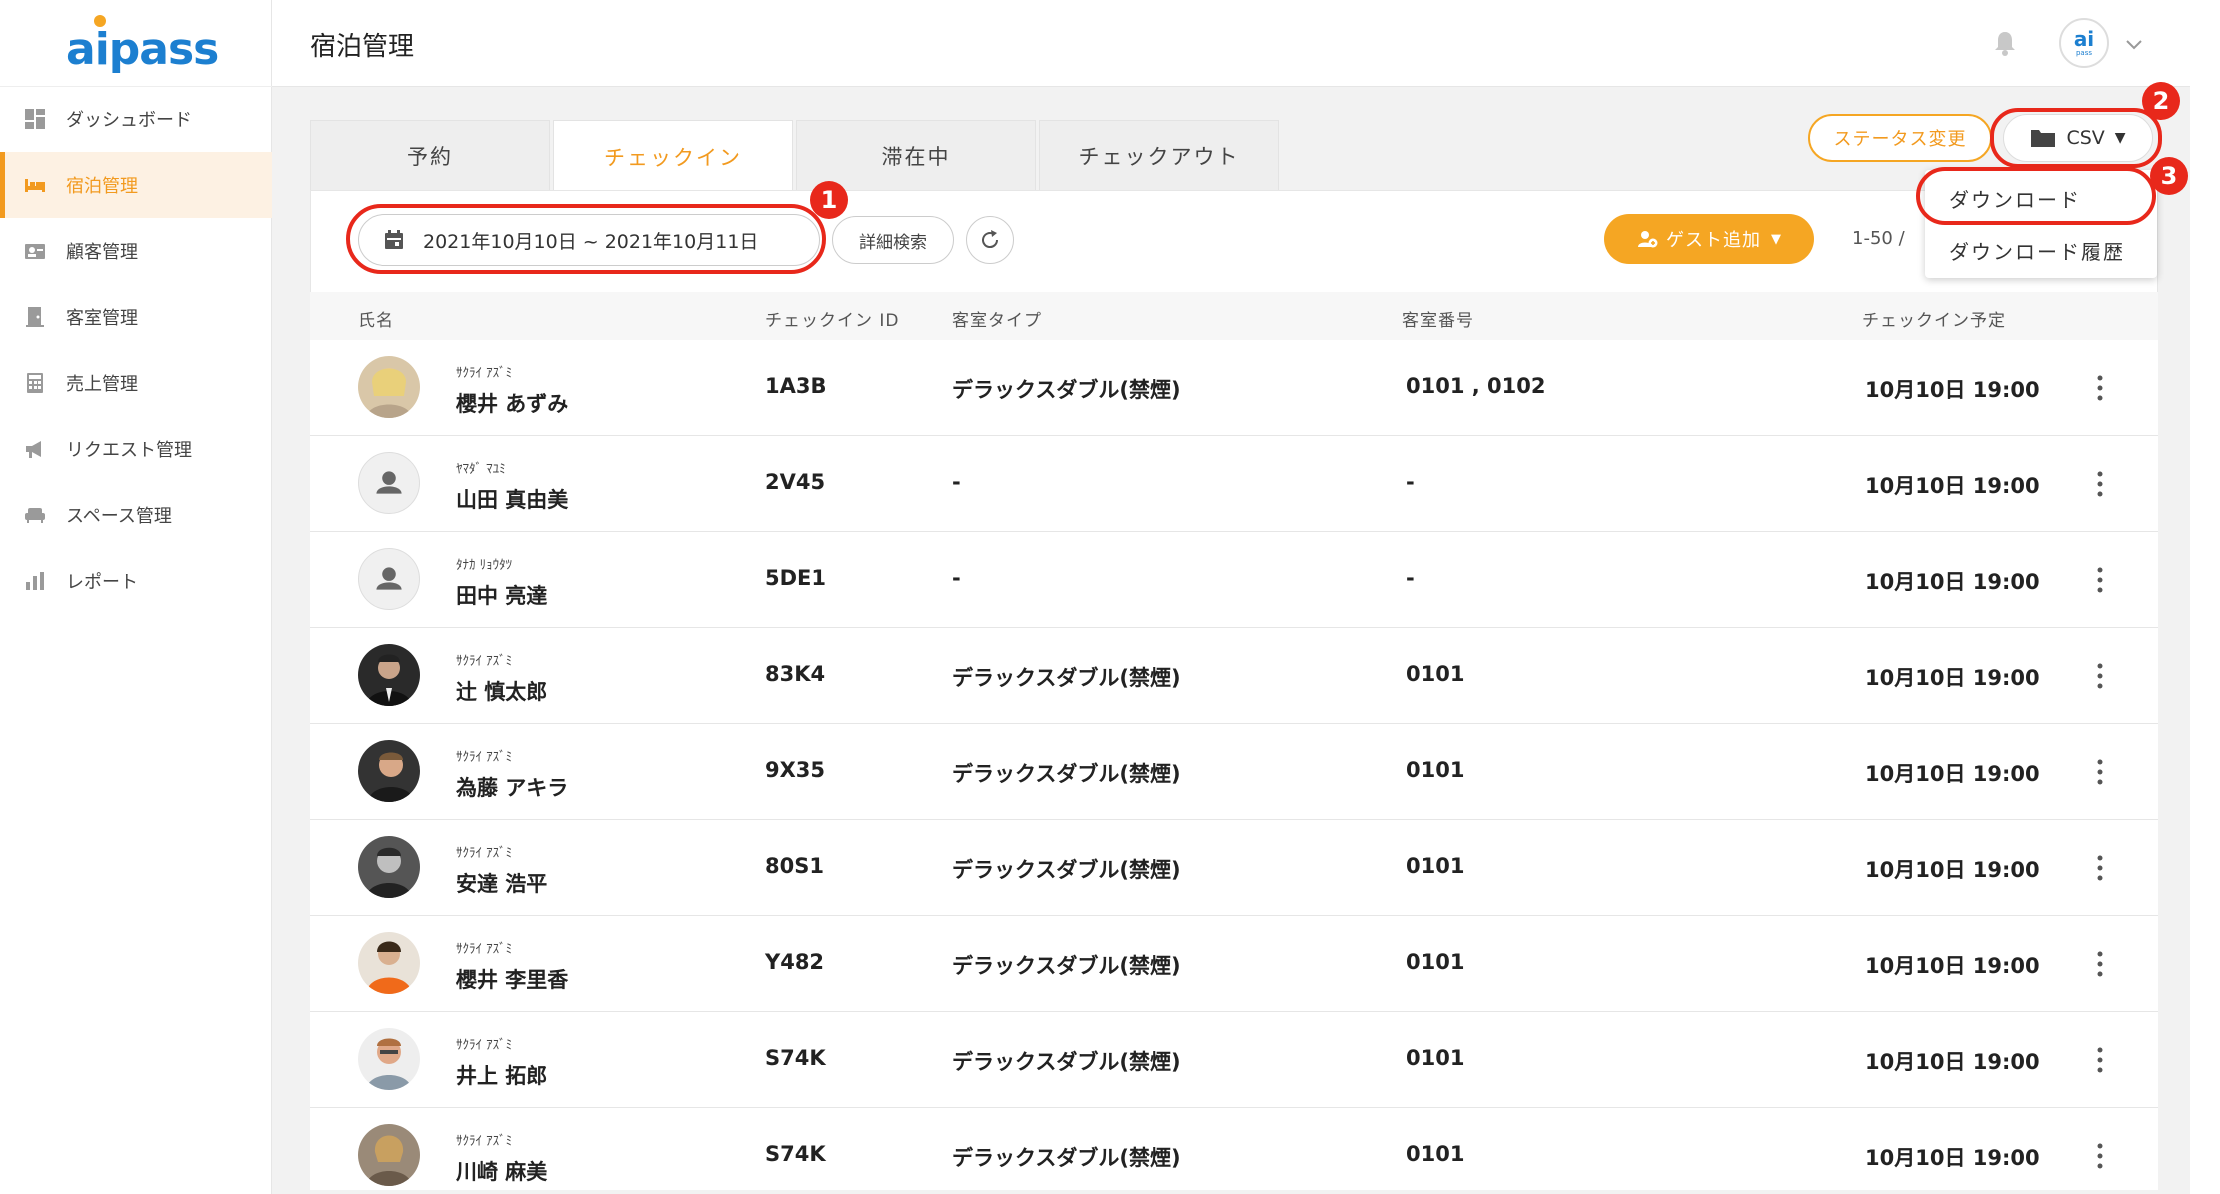  What do you see at coordinates (1438, 318) in the screenshot?
I see `column-header-room-number: 客室番号` at bounding box center [1438, 318].